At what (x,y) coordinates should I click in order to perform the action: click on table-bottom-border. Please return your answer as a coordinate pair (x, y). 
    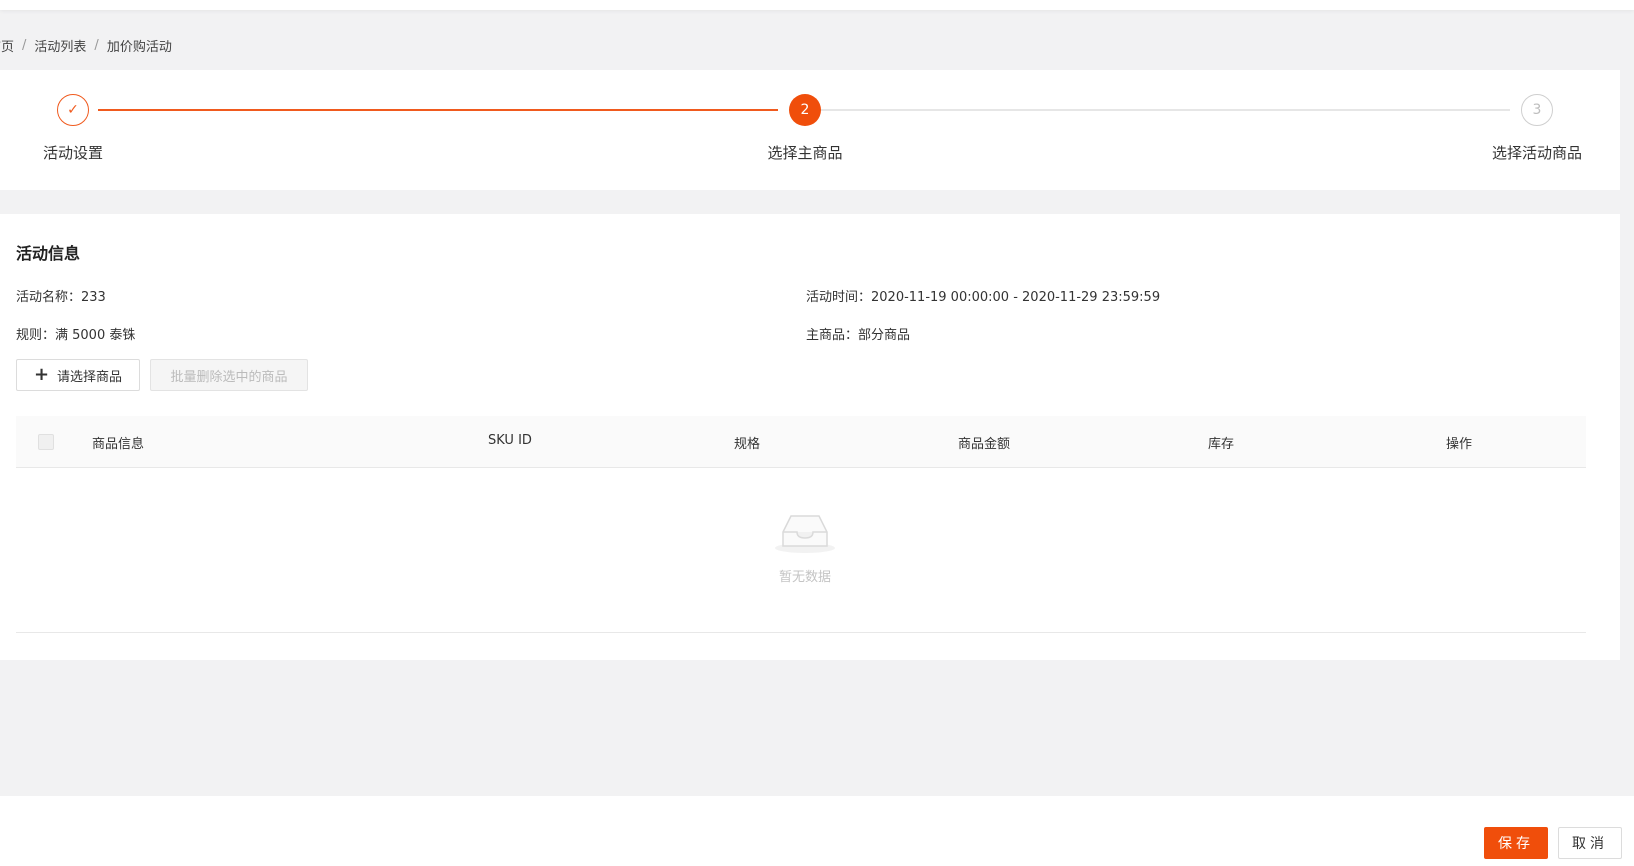
    Looking at the image, I should click on (801, 632).